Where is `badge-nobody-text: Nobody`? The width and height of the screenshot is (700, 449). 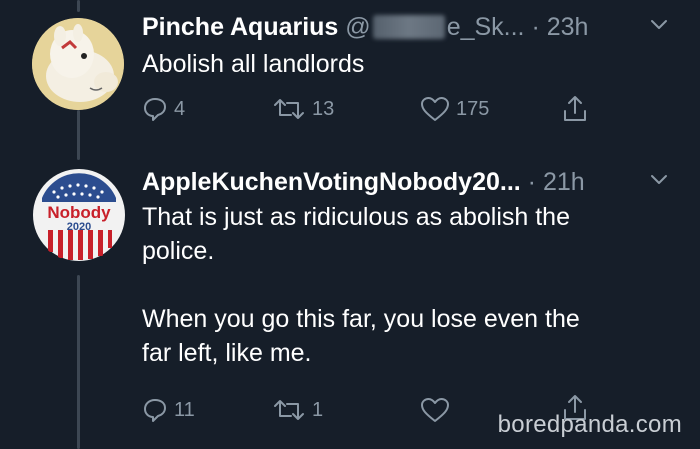
badge-nobody-text: Nobody is located at coordinates (79, 212).